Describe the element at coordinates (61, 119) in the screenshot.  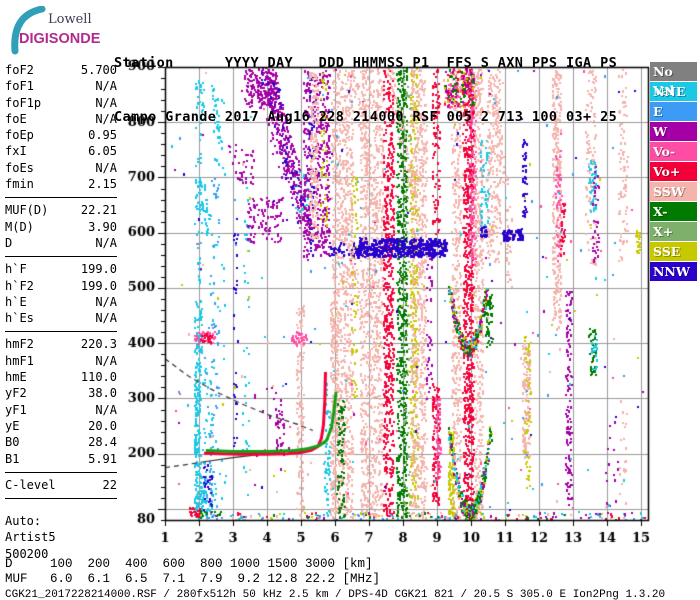
I see `parameter-row: foE N/A` at that location.